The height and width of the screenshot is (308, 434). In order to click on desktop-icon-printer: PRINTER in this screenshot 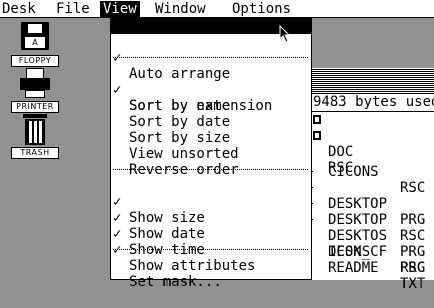, I will do `click(35, 89)`.